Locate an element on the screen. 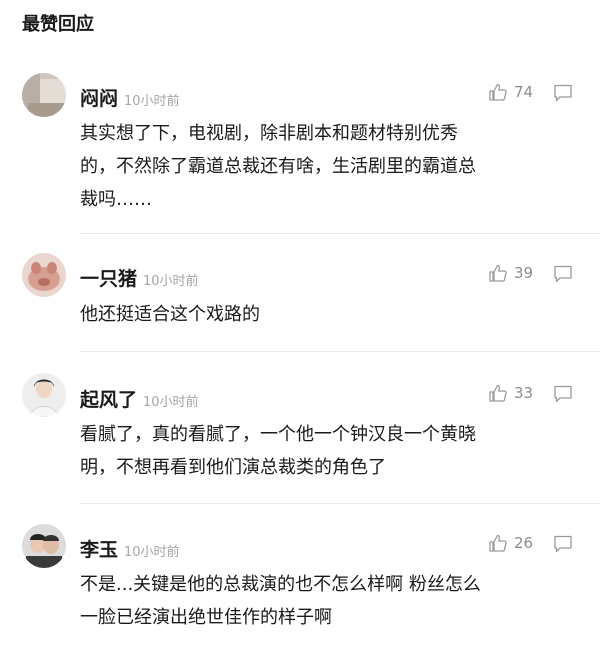  like-count: 33 is located at coordinates (524, 393).